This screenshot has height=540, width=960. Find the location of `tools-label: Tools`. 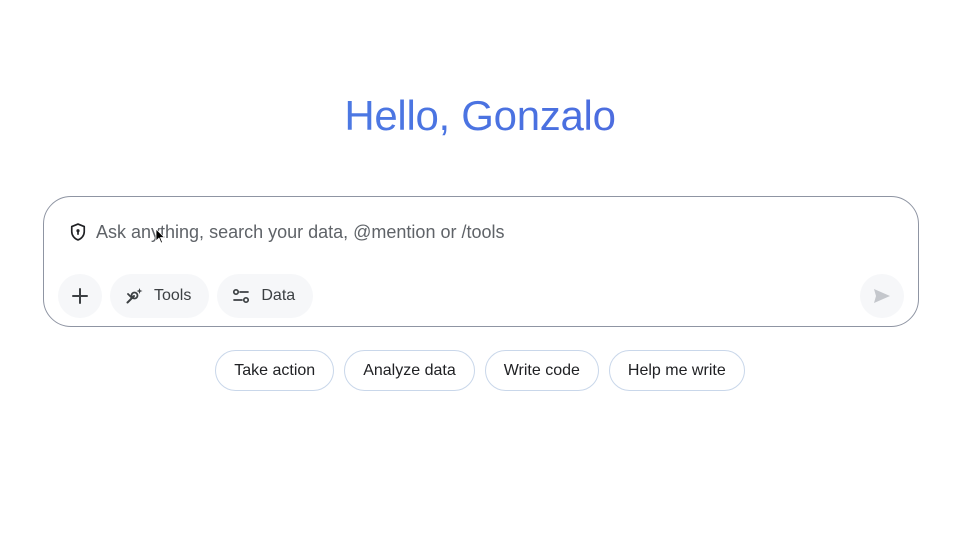

tools-label: Tools is located at coordinates (173, 295).